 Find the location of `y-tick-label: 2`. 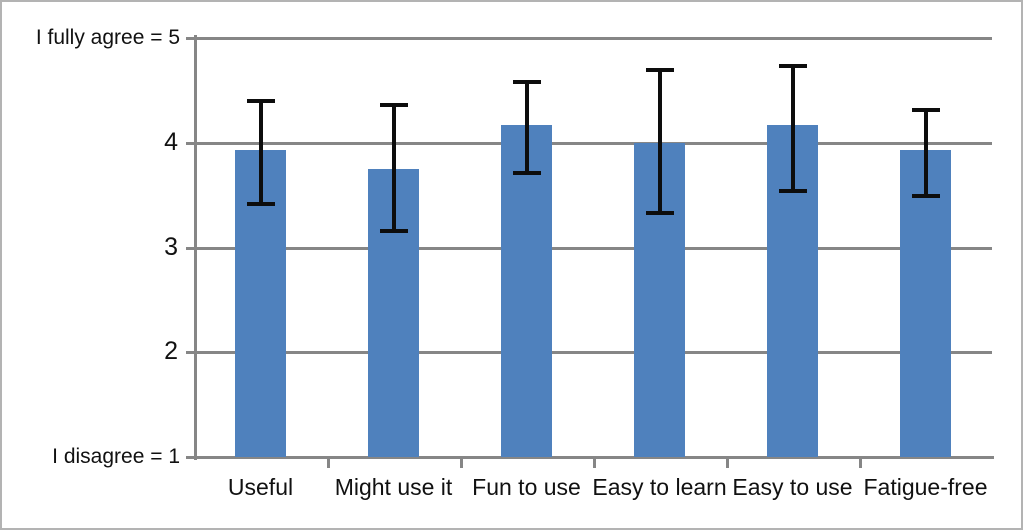

y-tick-label: 2 is located at coordinates (171, 351).